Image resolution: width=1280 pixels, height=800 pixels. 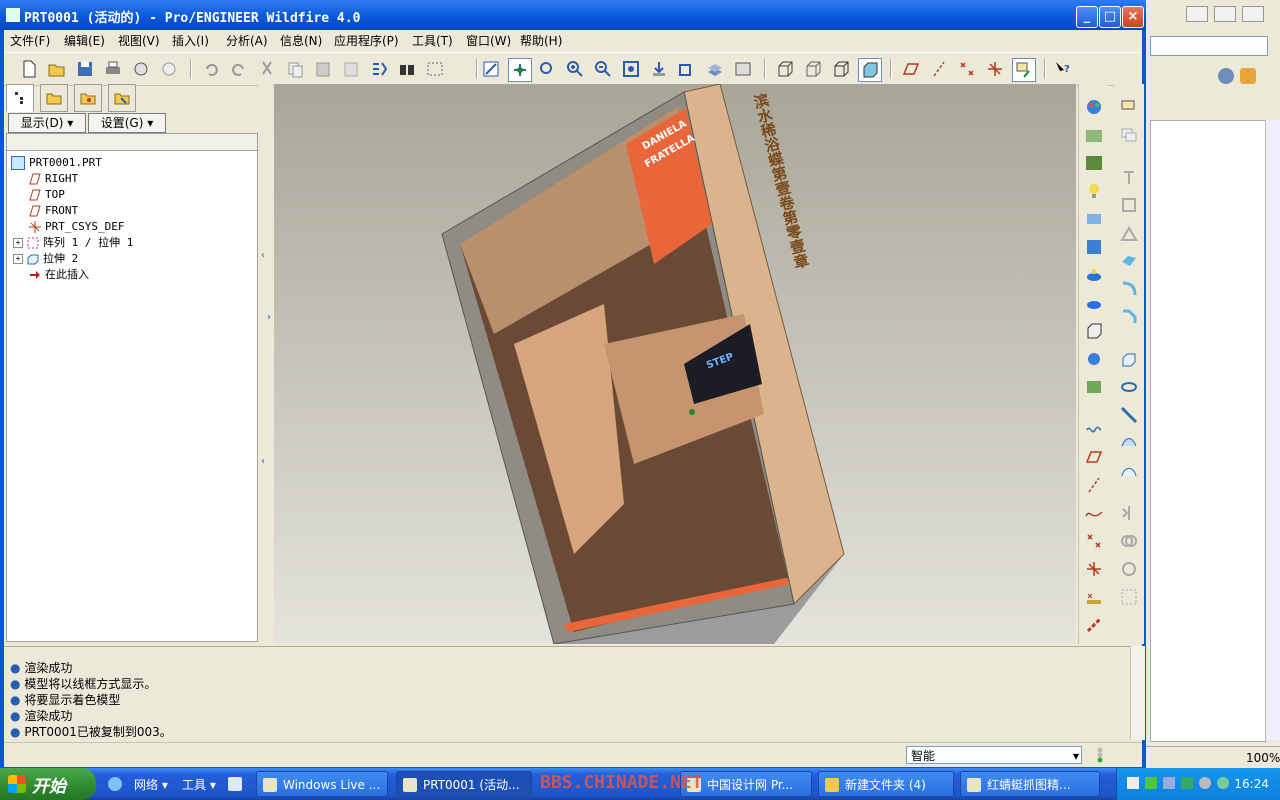 I want to click on tray-camera-icon, so click(x=1133, y=783).